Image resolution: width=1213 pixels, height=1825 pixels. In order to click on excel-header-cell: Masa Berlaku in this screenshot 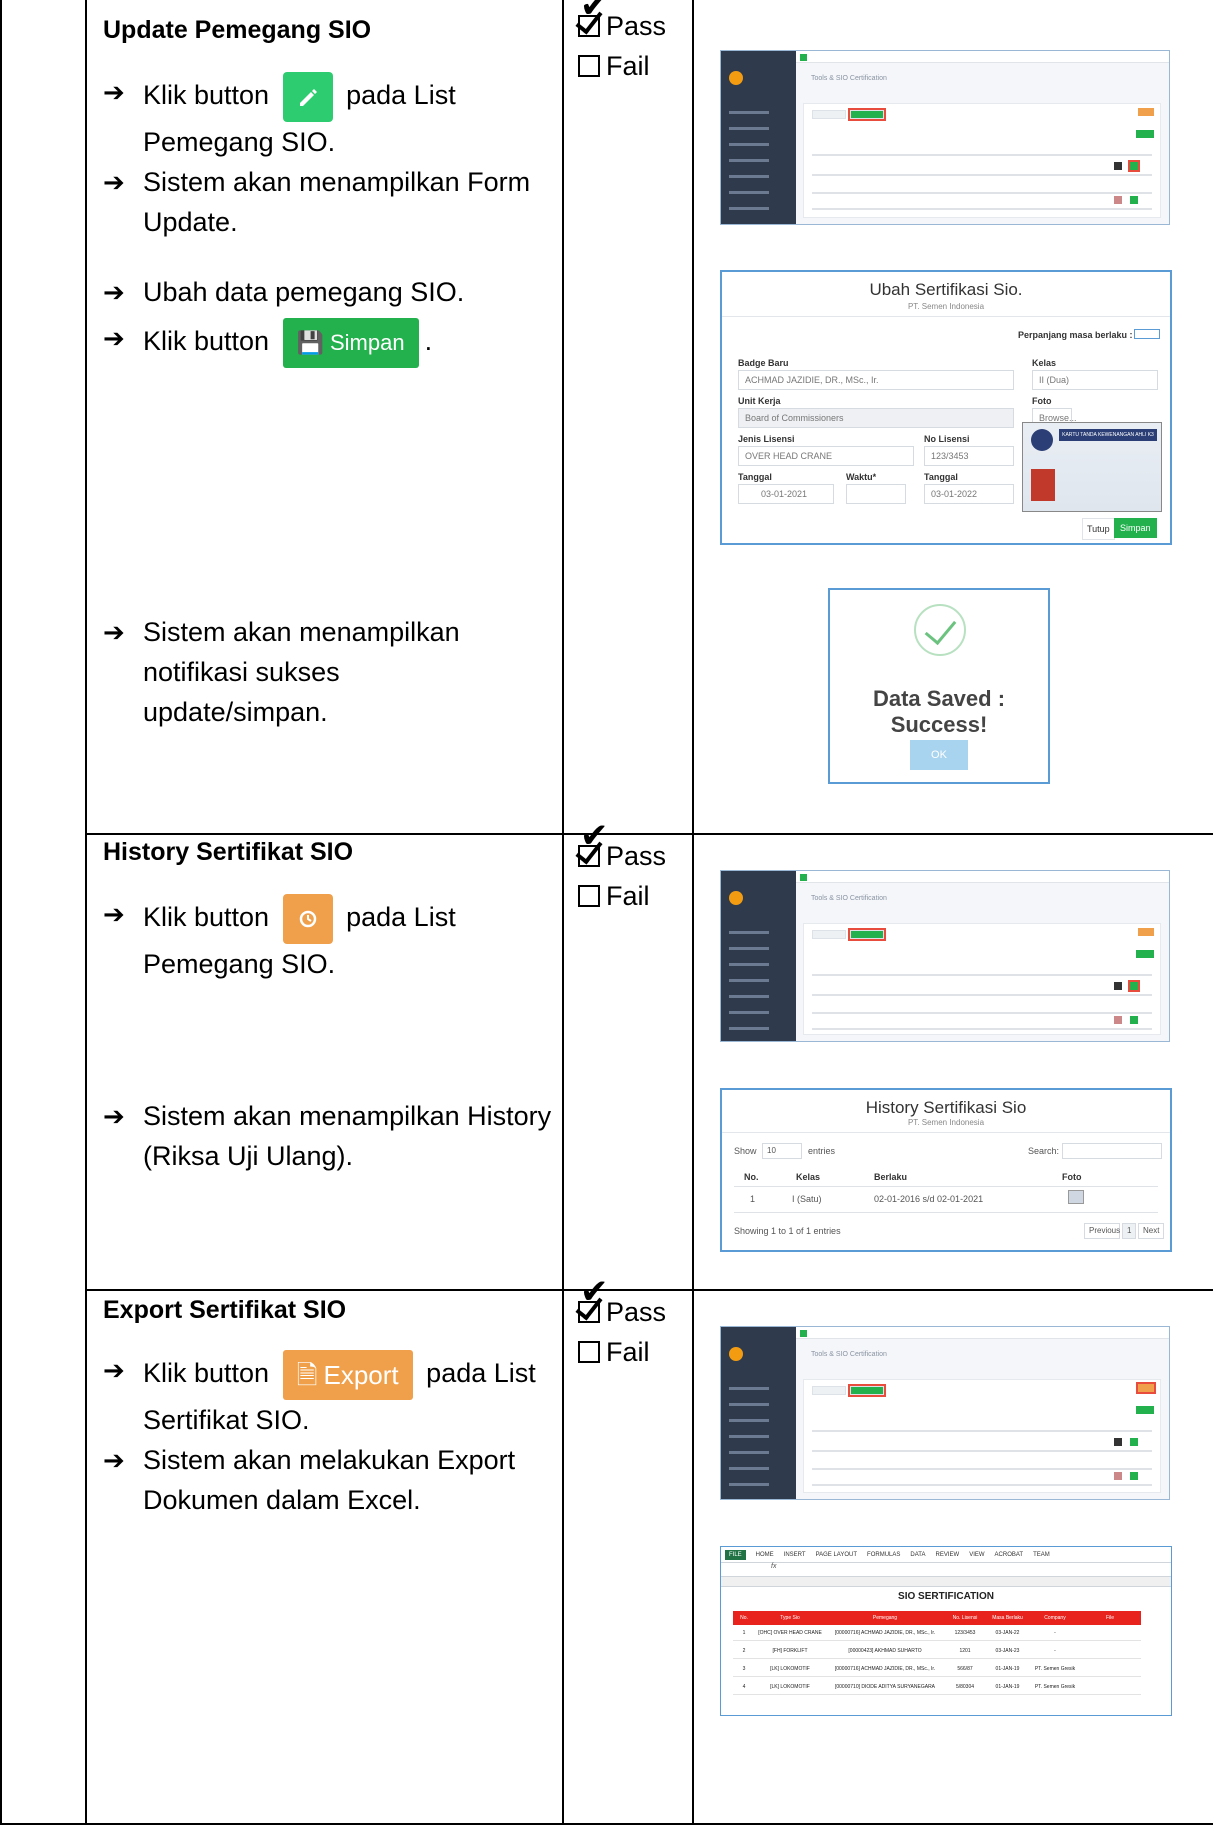, I will do `click(1007, 1618)`.